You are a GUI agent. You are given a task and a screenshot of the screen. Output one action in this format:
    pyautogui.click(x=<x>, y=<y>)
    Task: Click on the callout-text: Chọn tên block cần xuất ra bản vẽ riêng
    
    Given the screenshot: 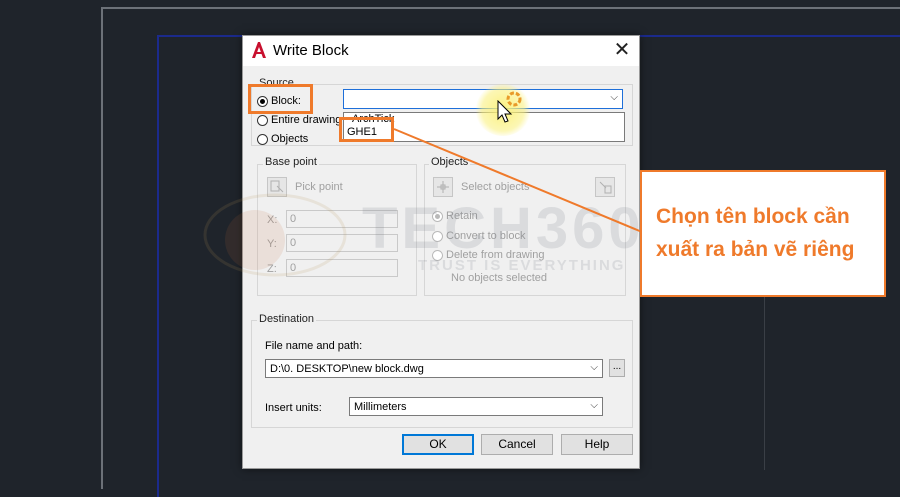 What is the action you would take?
    pyautogui.click(x=766, y=233)
    